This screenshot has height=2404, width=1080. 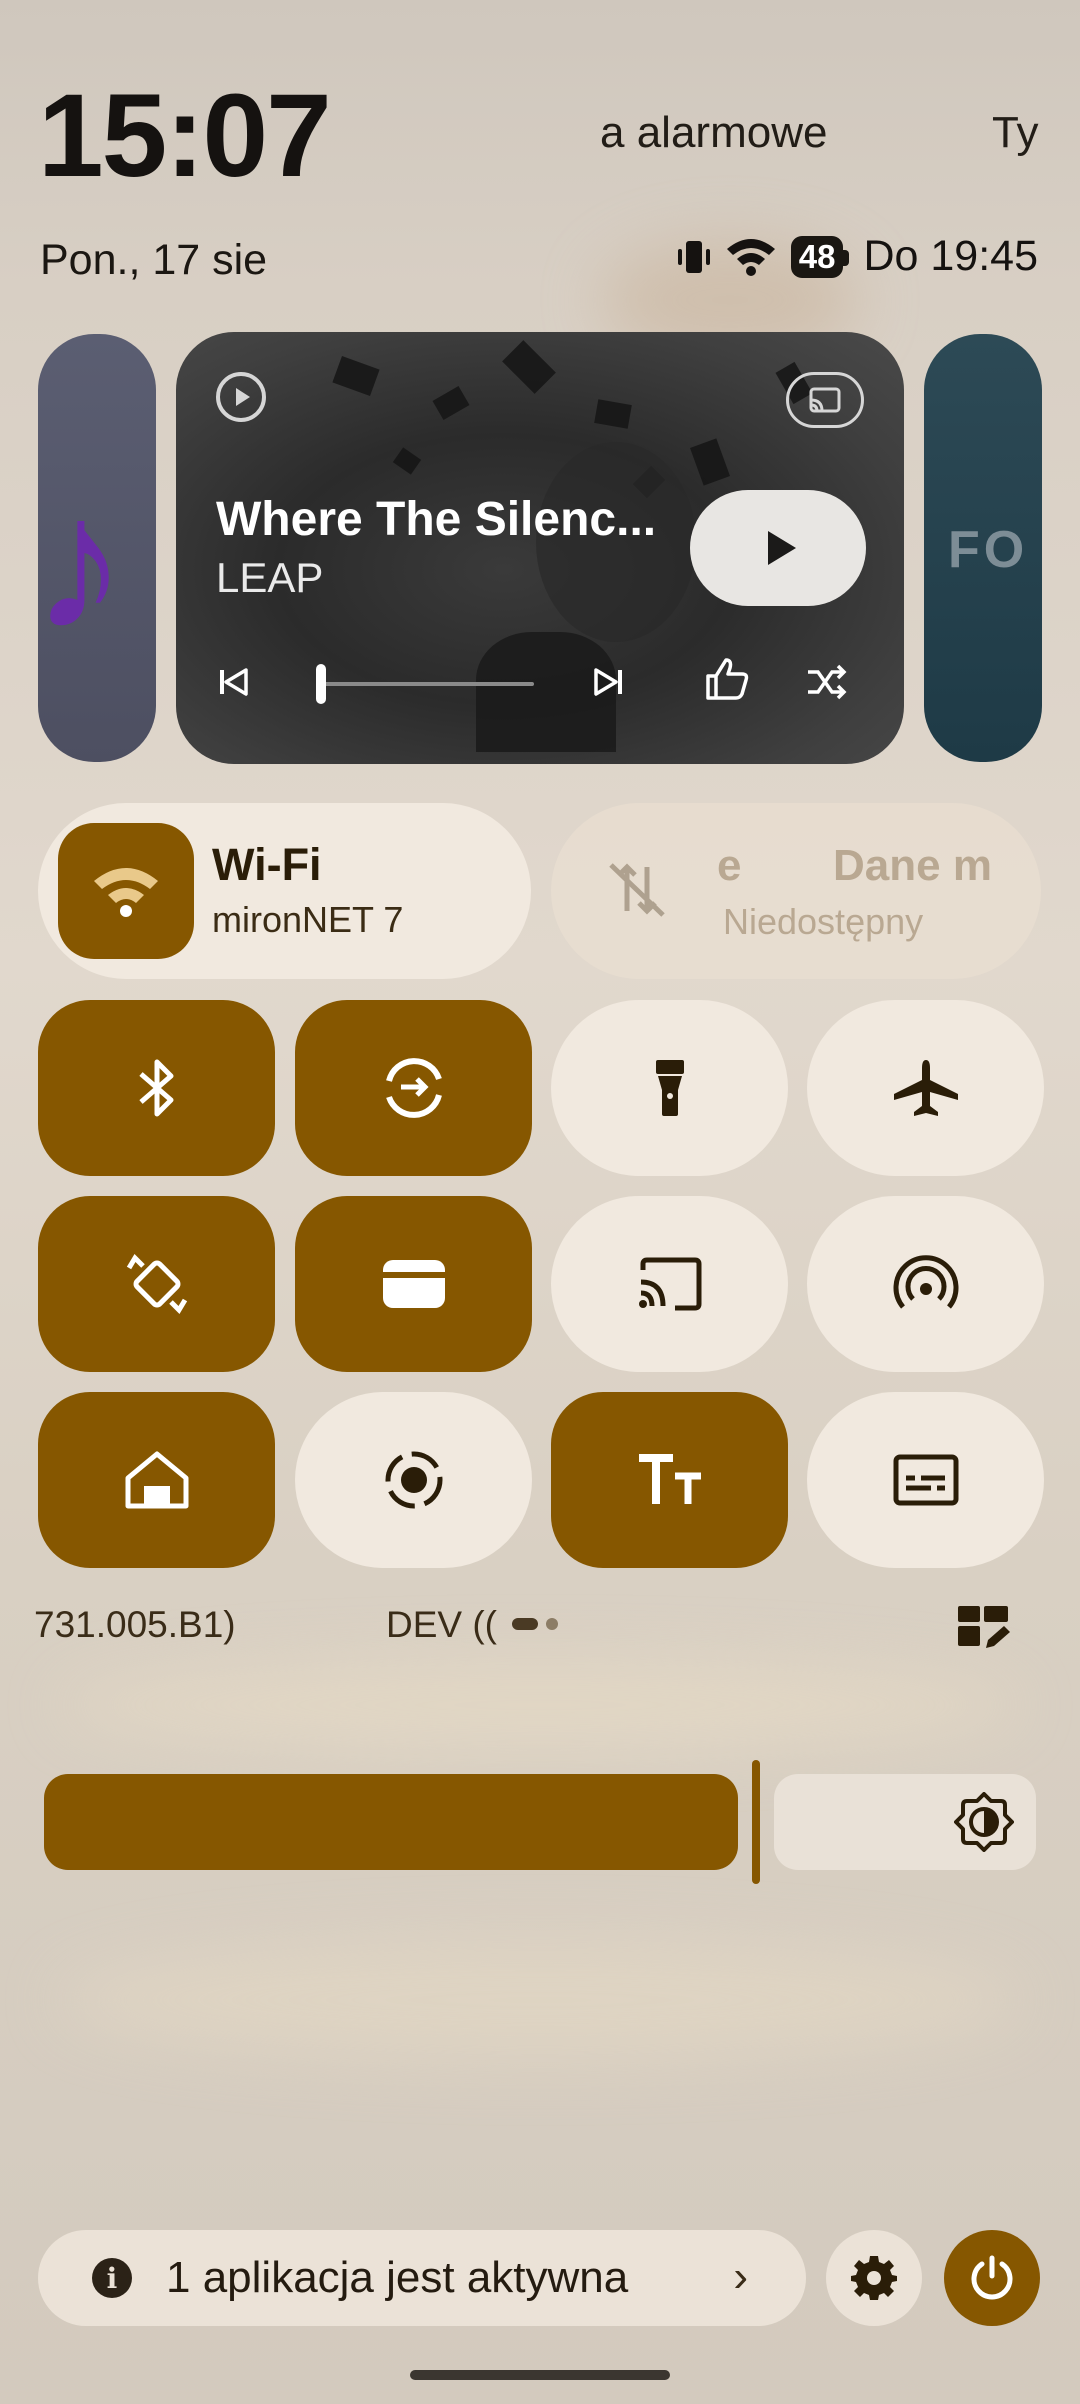 I want to click on music-note-icon: ♪, so click(x=82, y=563).